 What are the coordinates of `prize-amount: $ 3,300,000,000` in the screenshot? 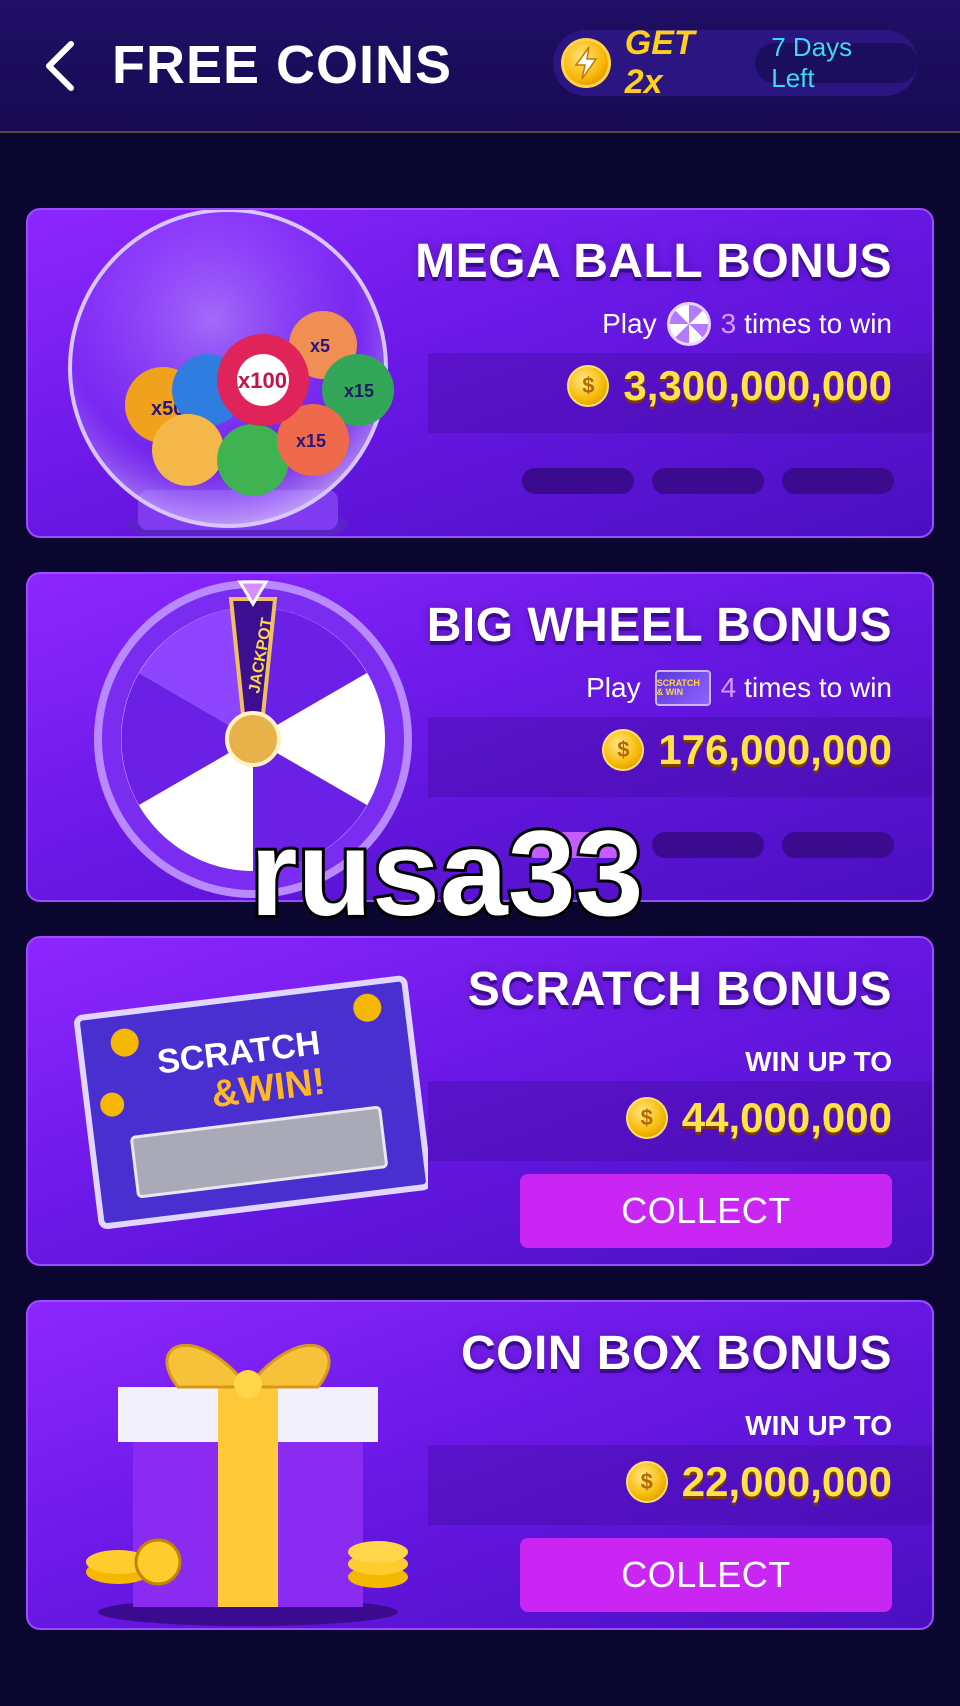 It's located at (729, 386).